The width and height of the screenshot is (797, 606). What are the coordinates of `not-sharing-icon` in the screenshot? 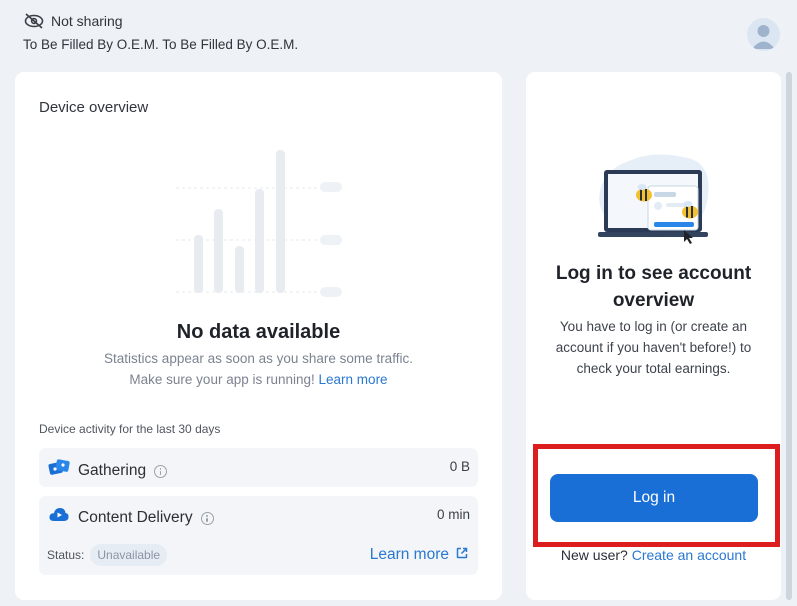 It's located at (34, 21).